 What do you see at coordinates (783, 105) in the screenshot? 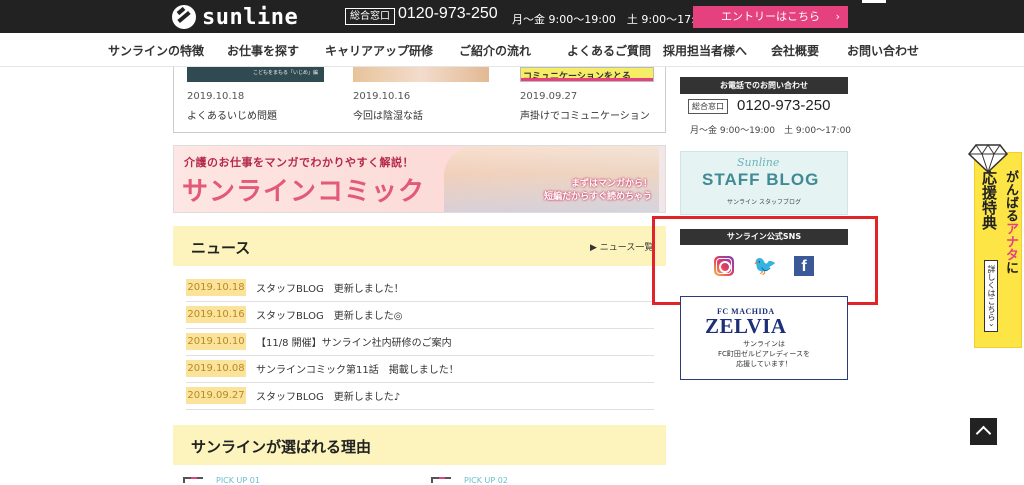
I see `sidebar-tel-number: 0120-973-250` at bounding box center [783, 105].